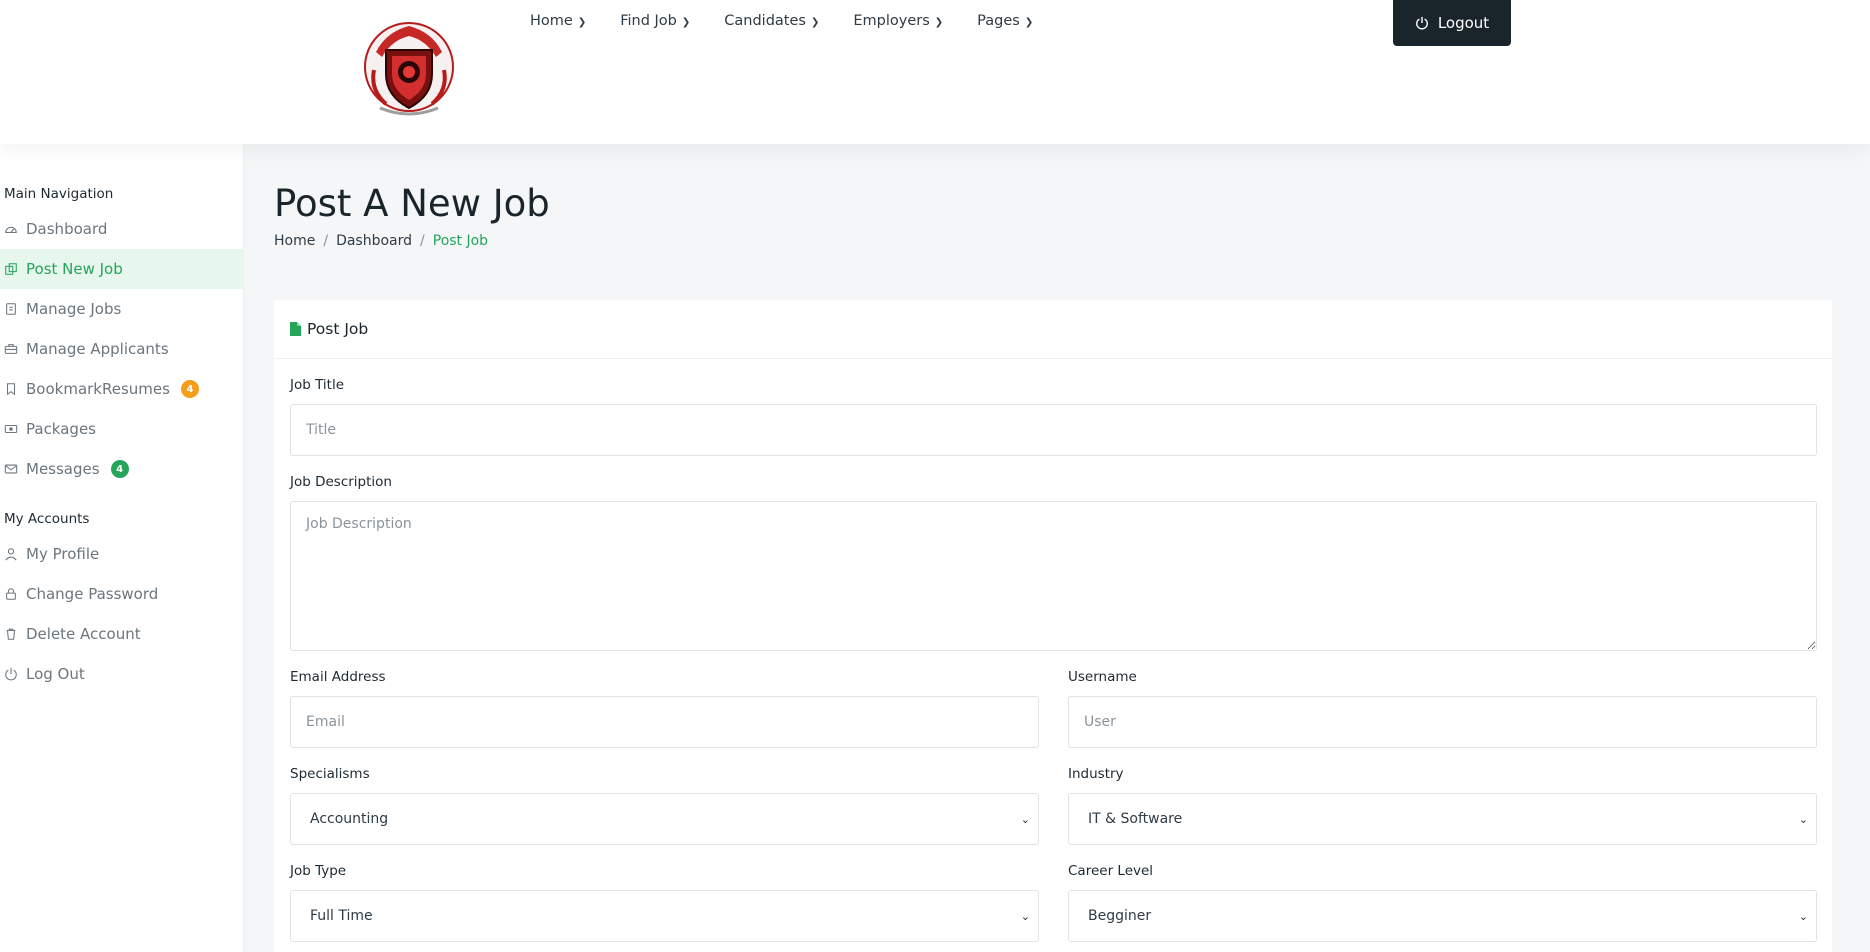 The width and height of the screenshot is (1870, 952). Describe the element at coordinates (338, 329) in the screenshot. I see `card-title: Post Job` at that location.